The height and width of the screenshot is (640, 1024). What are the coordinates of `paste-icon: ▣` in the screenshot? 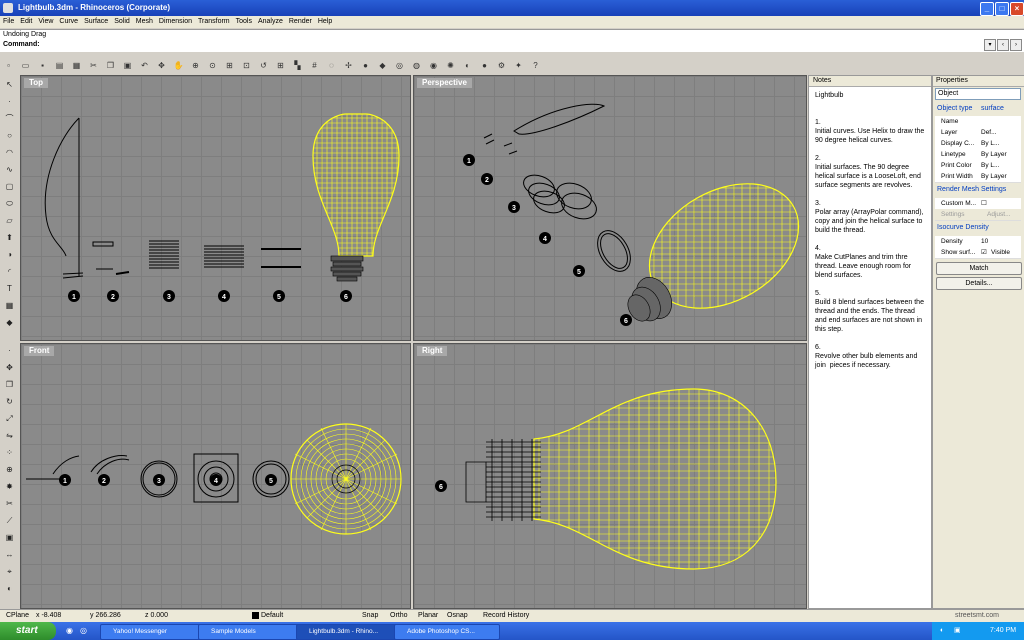 It's located at (127, 65).